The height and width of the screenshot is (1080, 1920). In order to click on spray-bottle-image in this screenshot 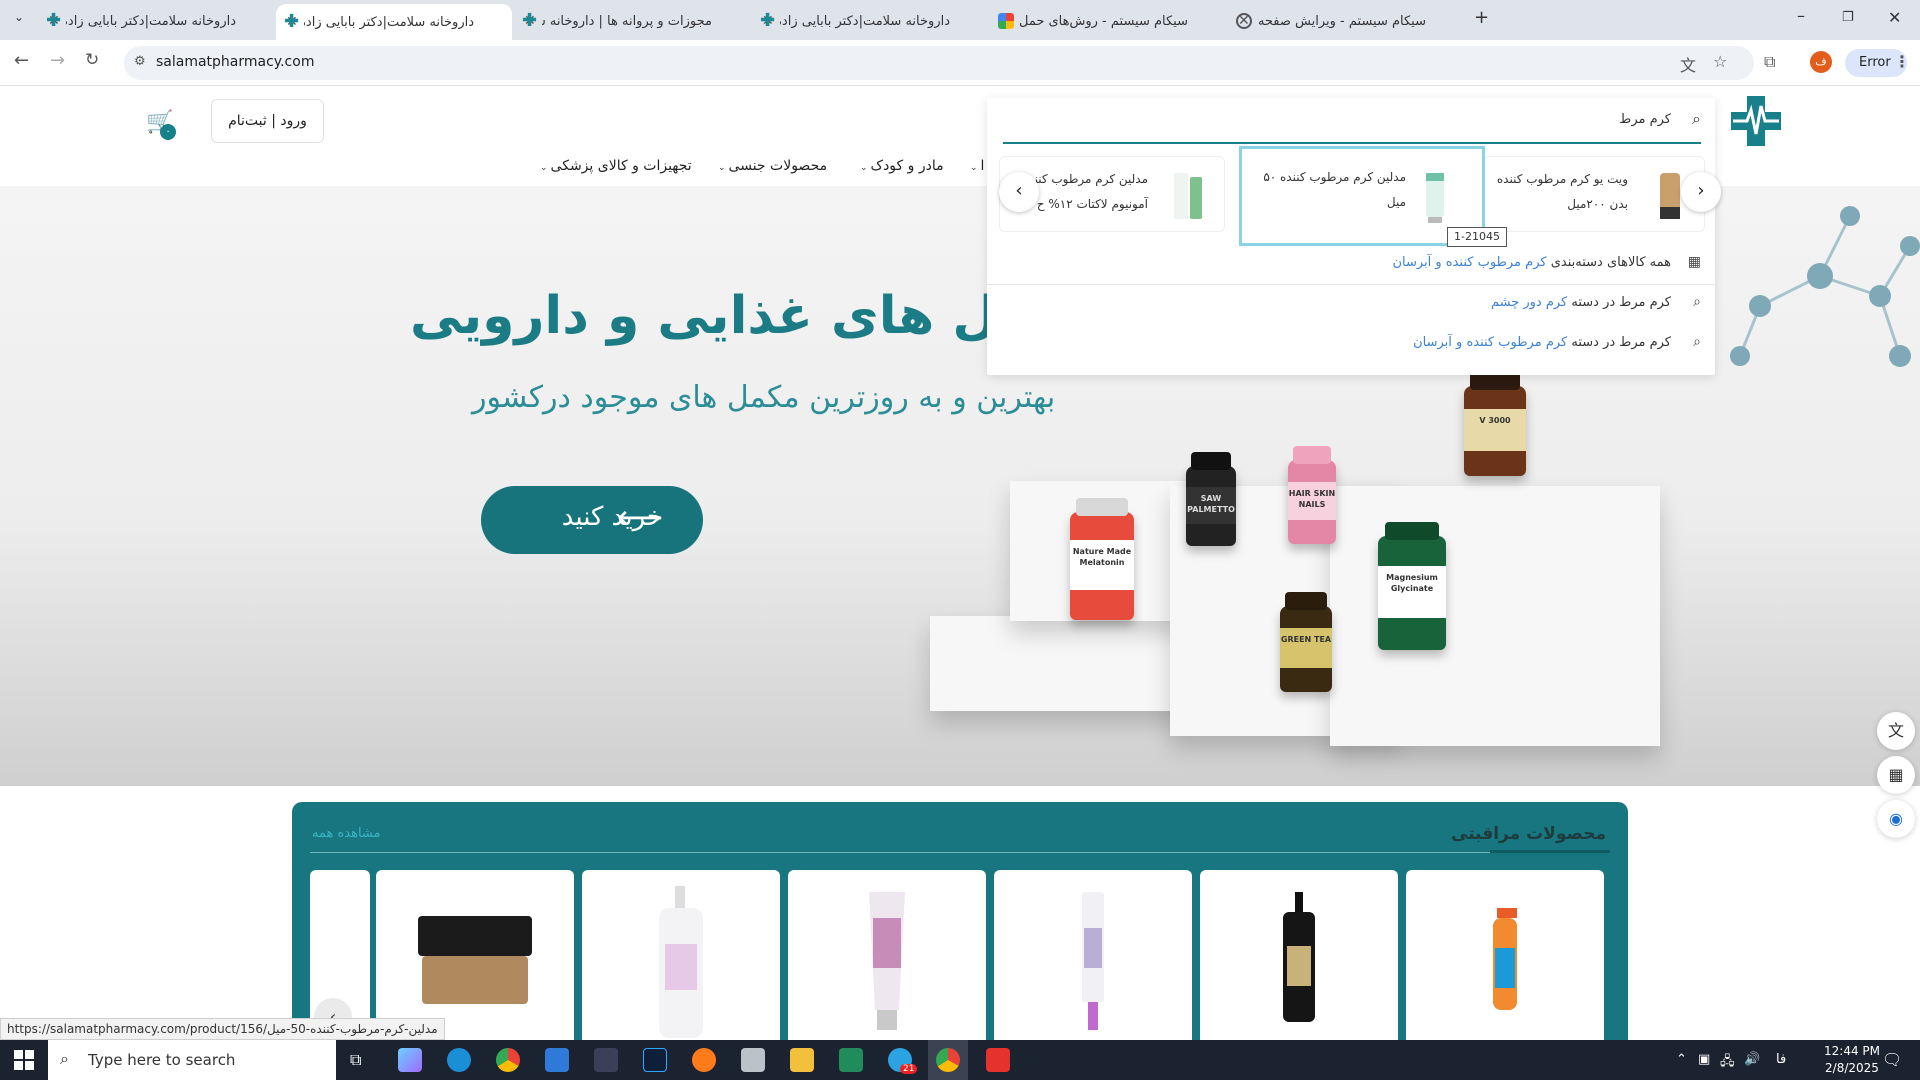, I will do `click(1505, 959)`.